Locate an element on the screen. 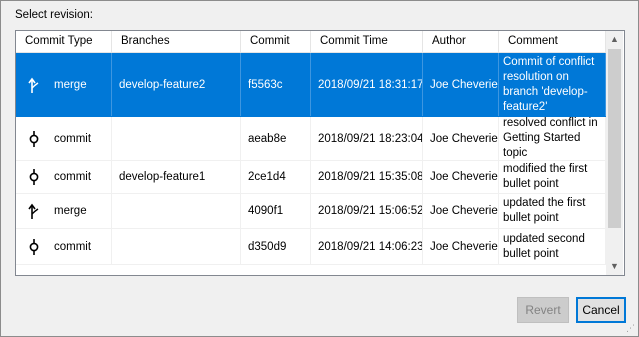 The image size is (639, 337). commit-hash-cell: d350d9 is located at coordinates (276, 246).